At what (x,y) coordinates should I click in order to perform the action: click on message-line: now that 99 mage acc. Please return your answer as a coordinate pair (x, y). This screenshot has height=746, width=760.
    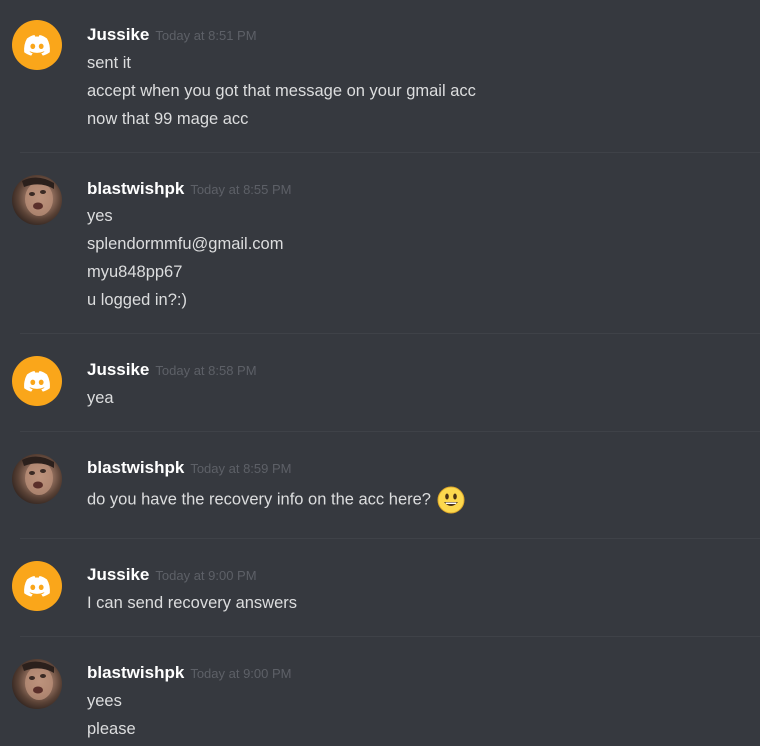
    Looking at the image, I should click on (168, 119).